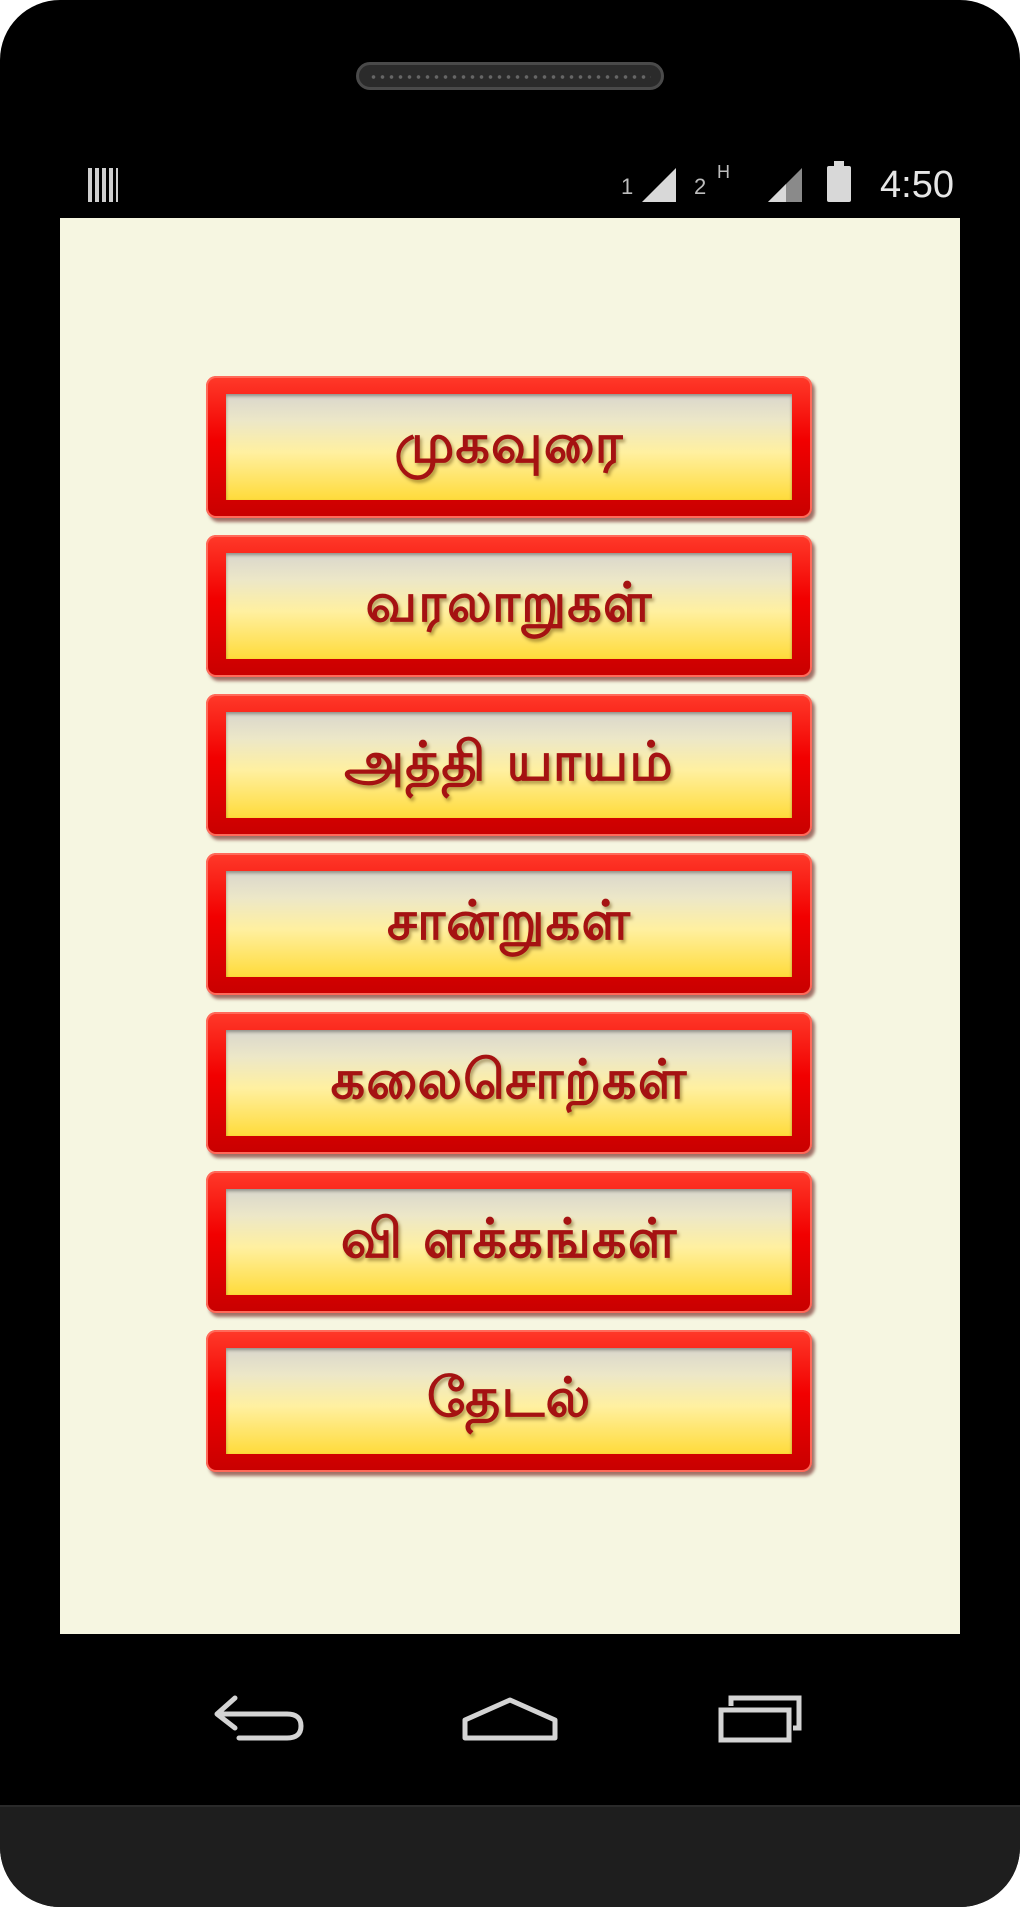 This screenshot has width=1020, height=1907. What do you see at coordinates (509, 443) in the screenshot?
I see `menu-button-label: முகவுரை` at bounding box center [509, 443].